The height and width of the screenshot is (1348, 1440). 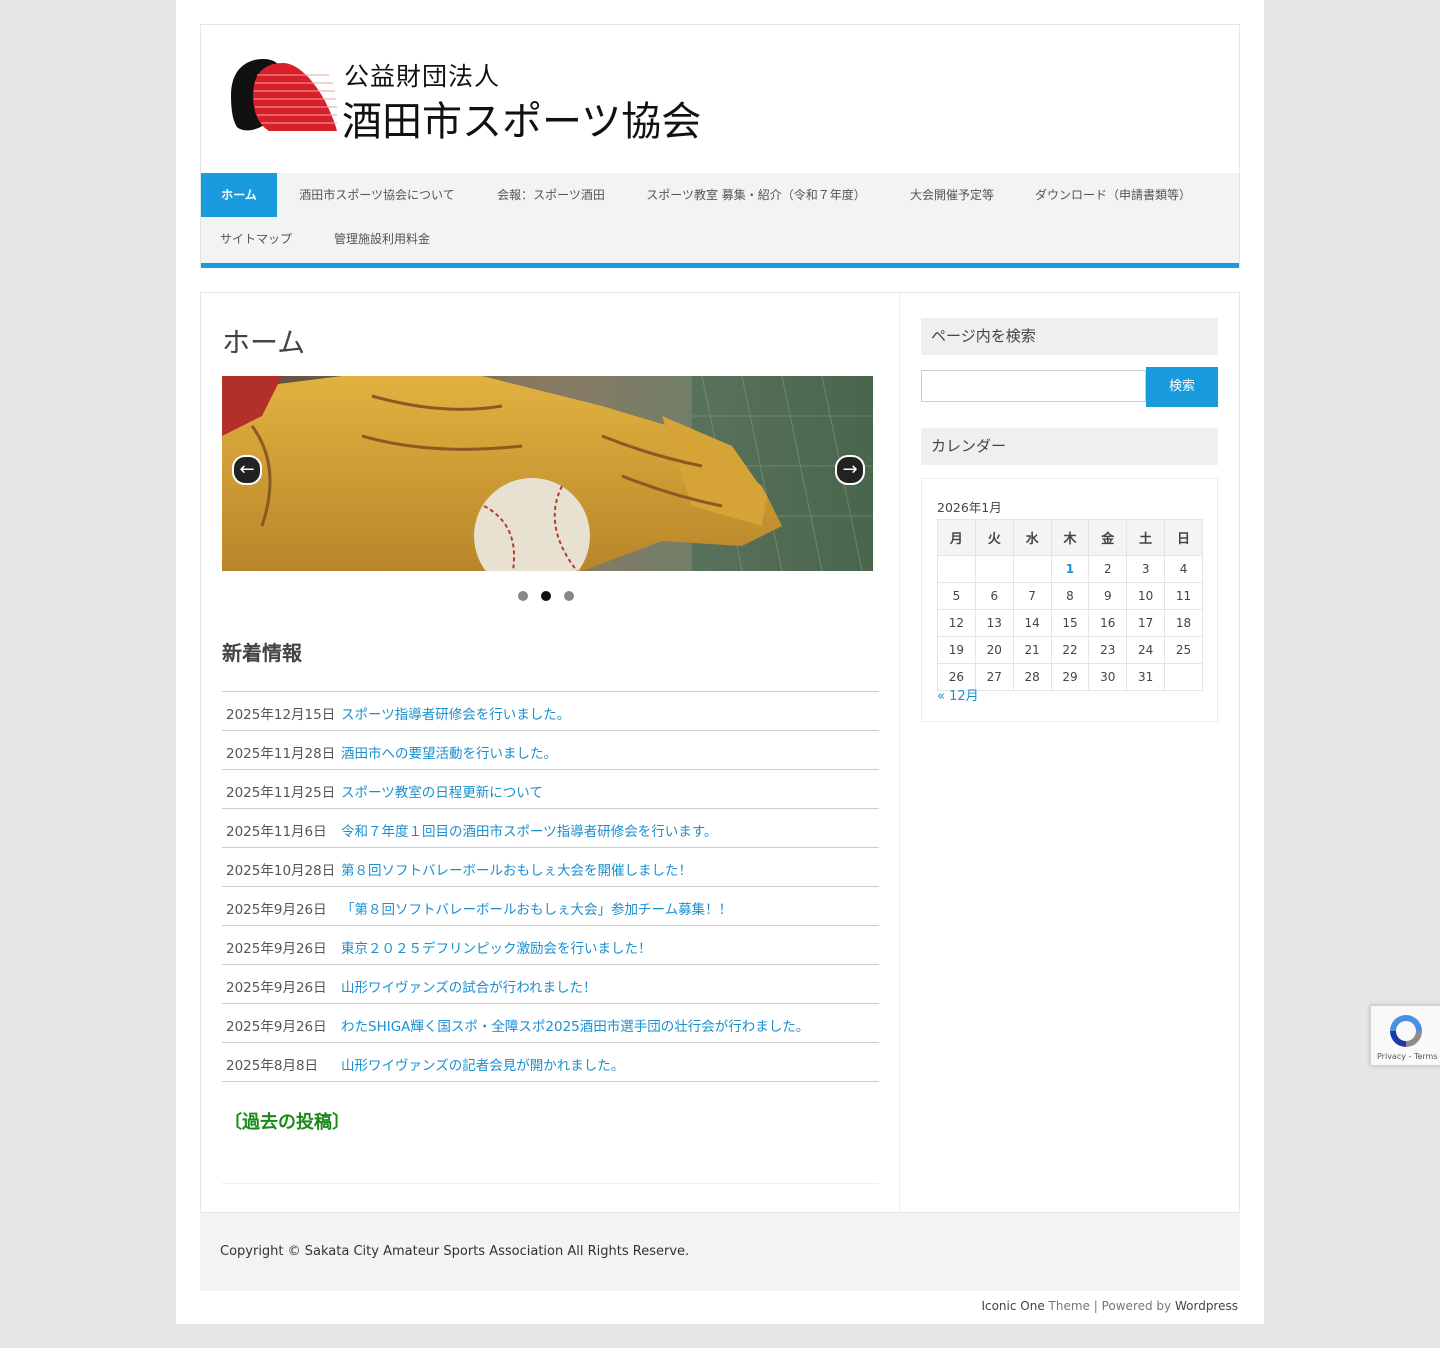 I want to click on calendar-day: 5, so click(x=956, y=596).